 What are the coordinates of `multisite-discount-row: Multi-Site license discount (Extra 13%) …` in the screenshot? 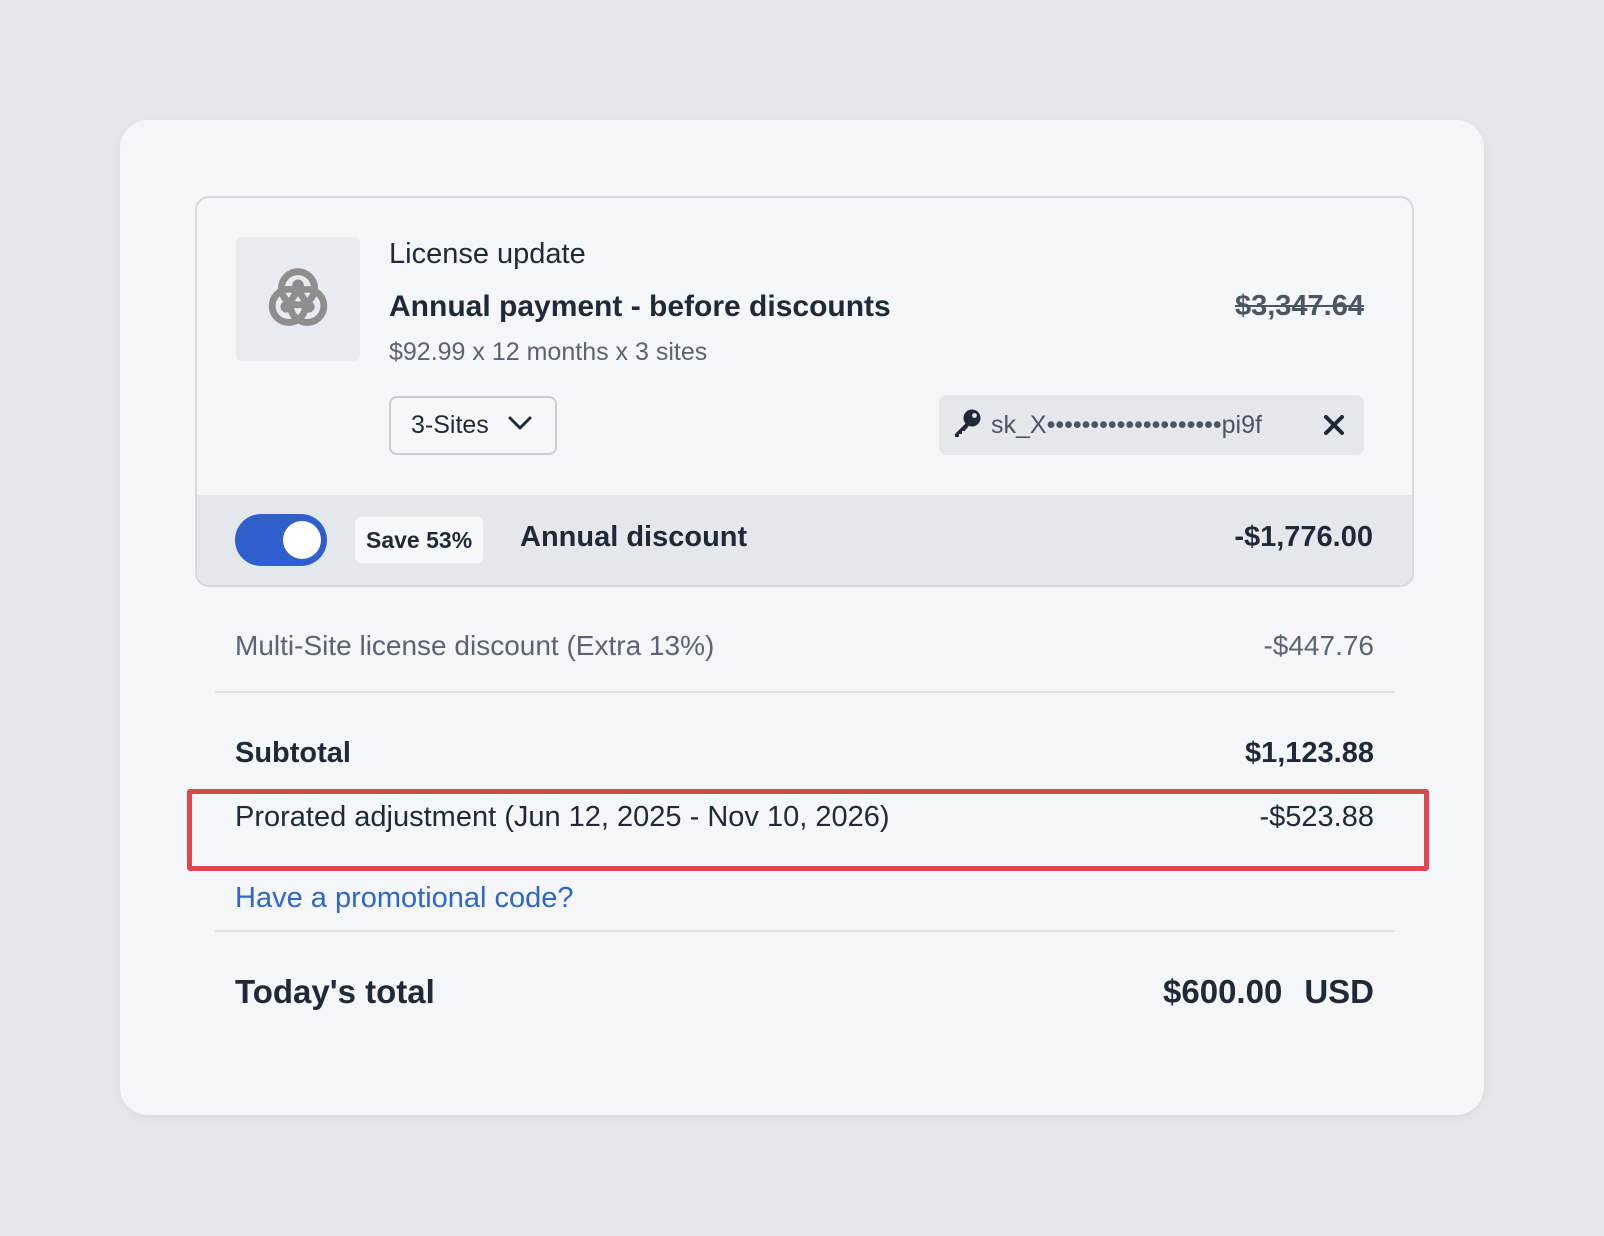 It's located at (804, 646).